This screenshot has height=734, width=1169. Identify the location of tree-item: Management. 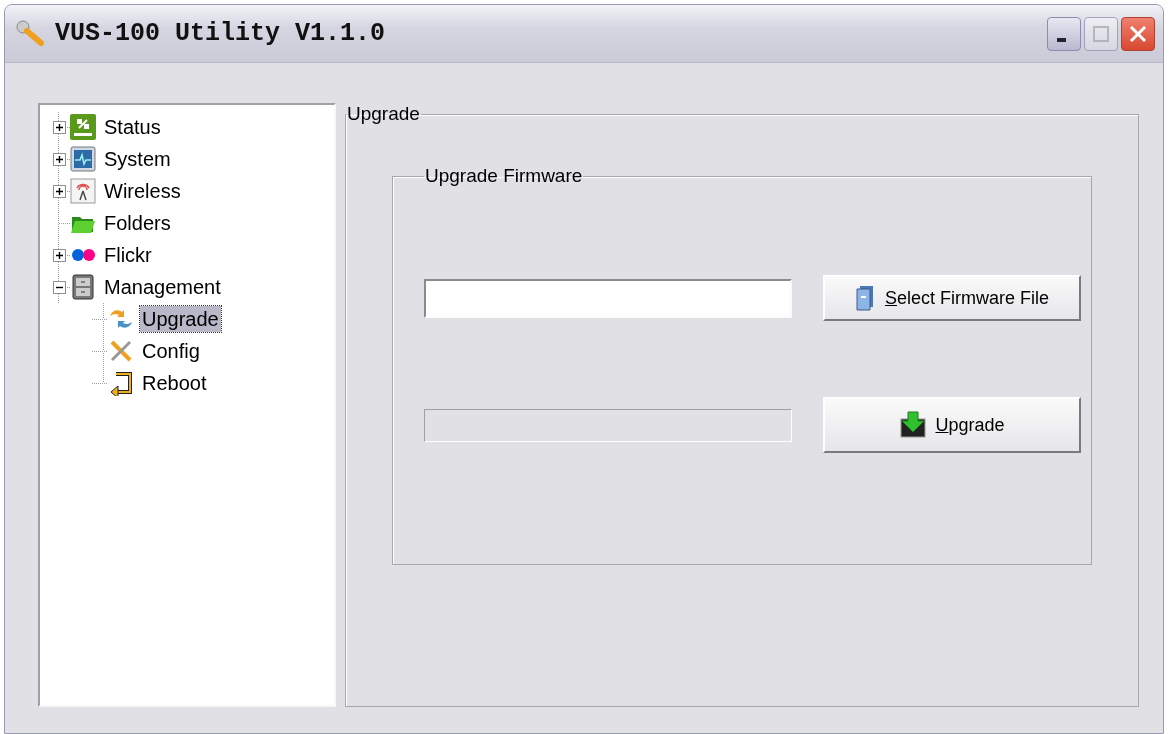
(162, 287).